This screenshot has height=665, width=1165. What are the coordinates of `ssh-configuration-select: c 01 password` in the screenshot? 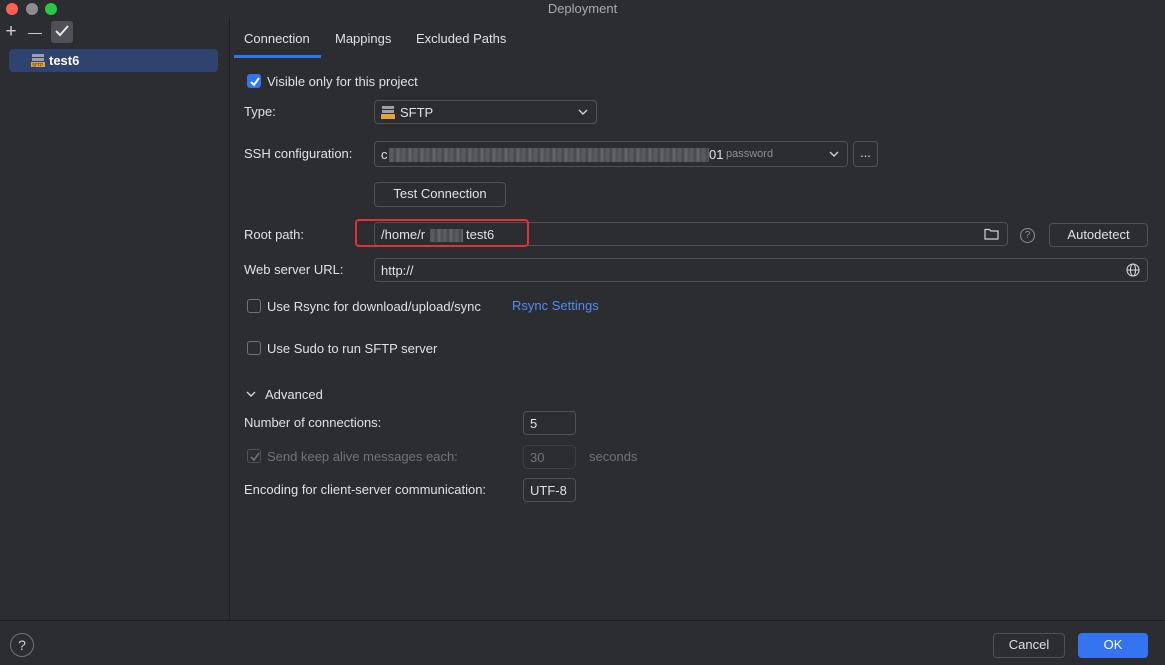 It's located at (611, 154).